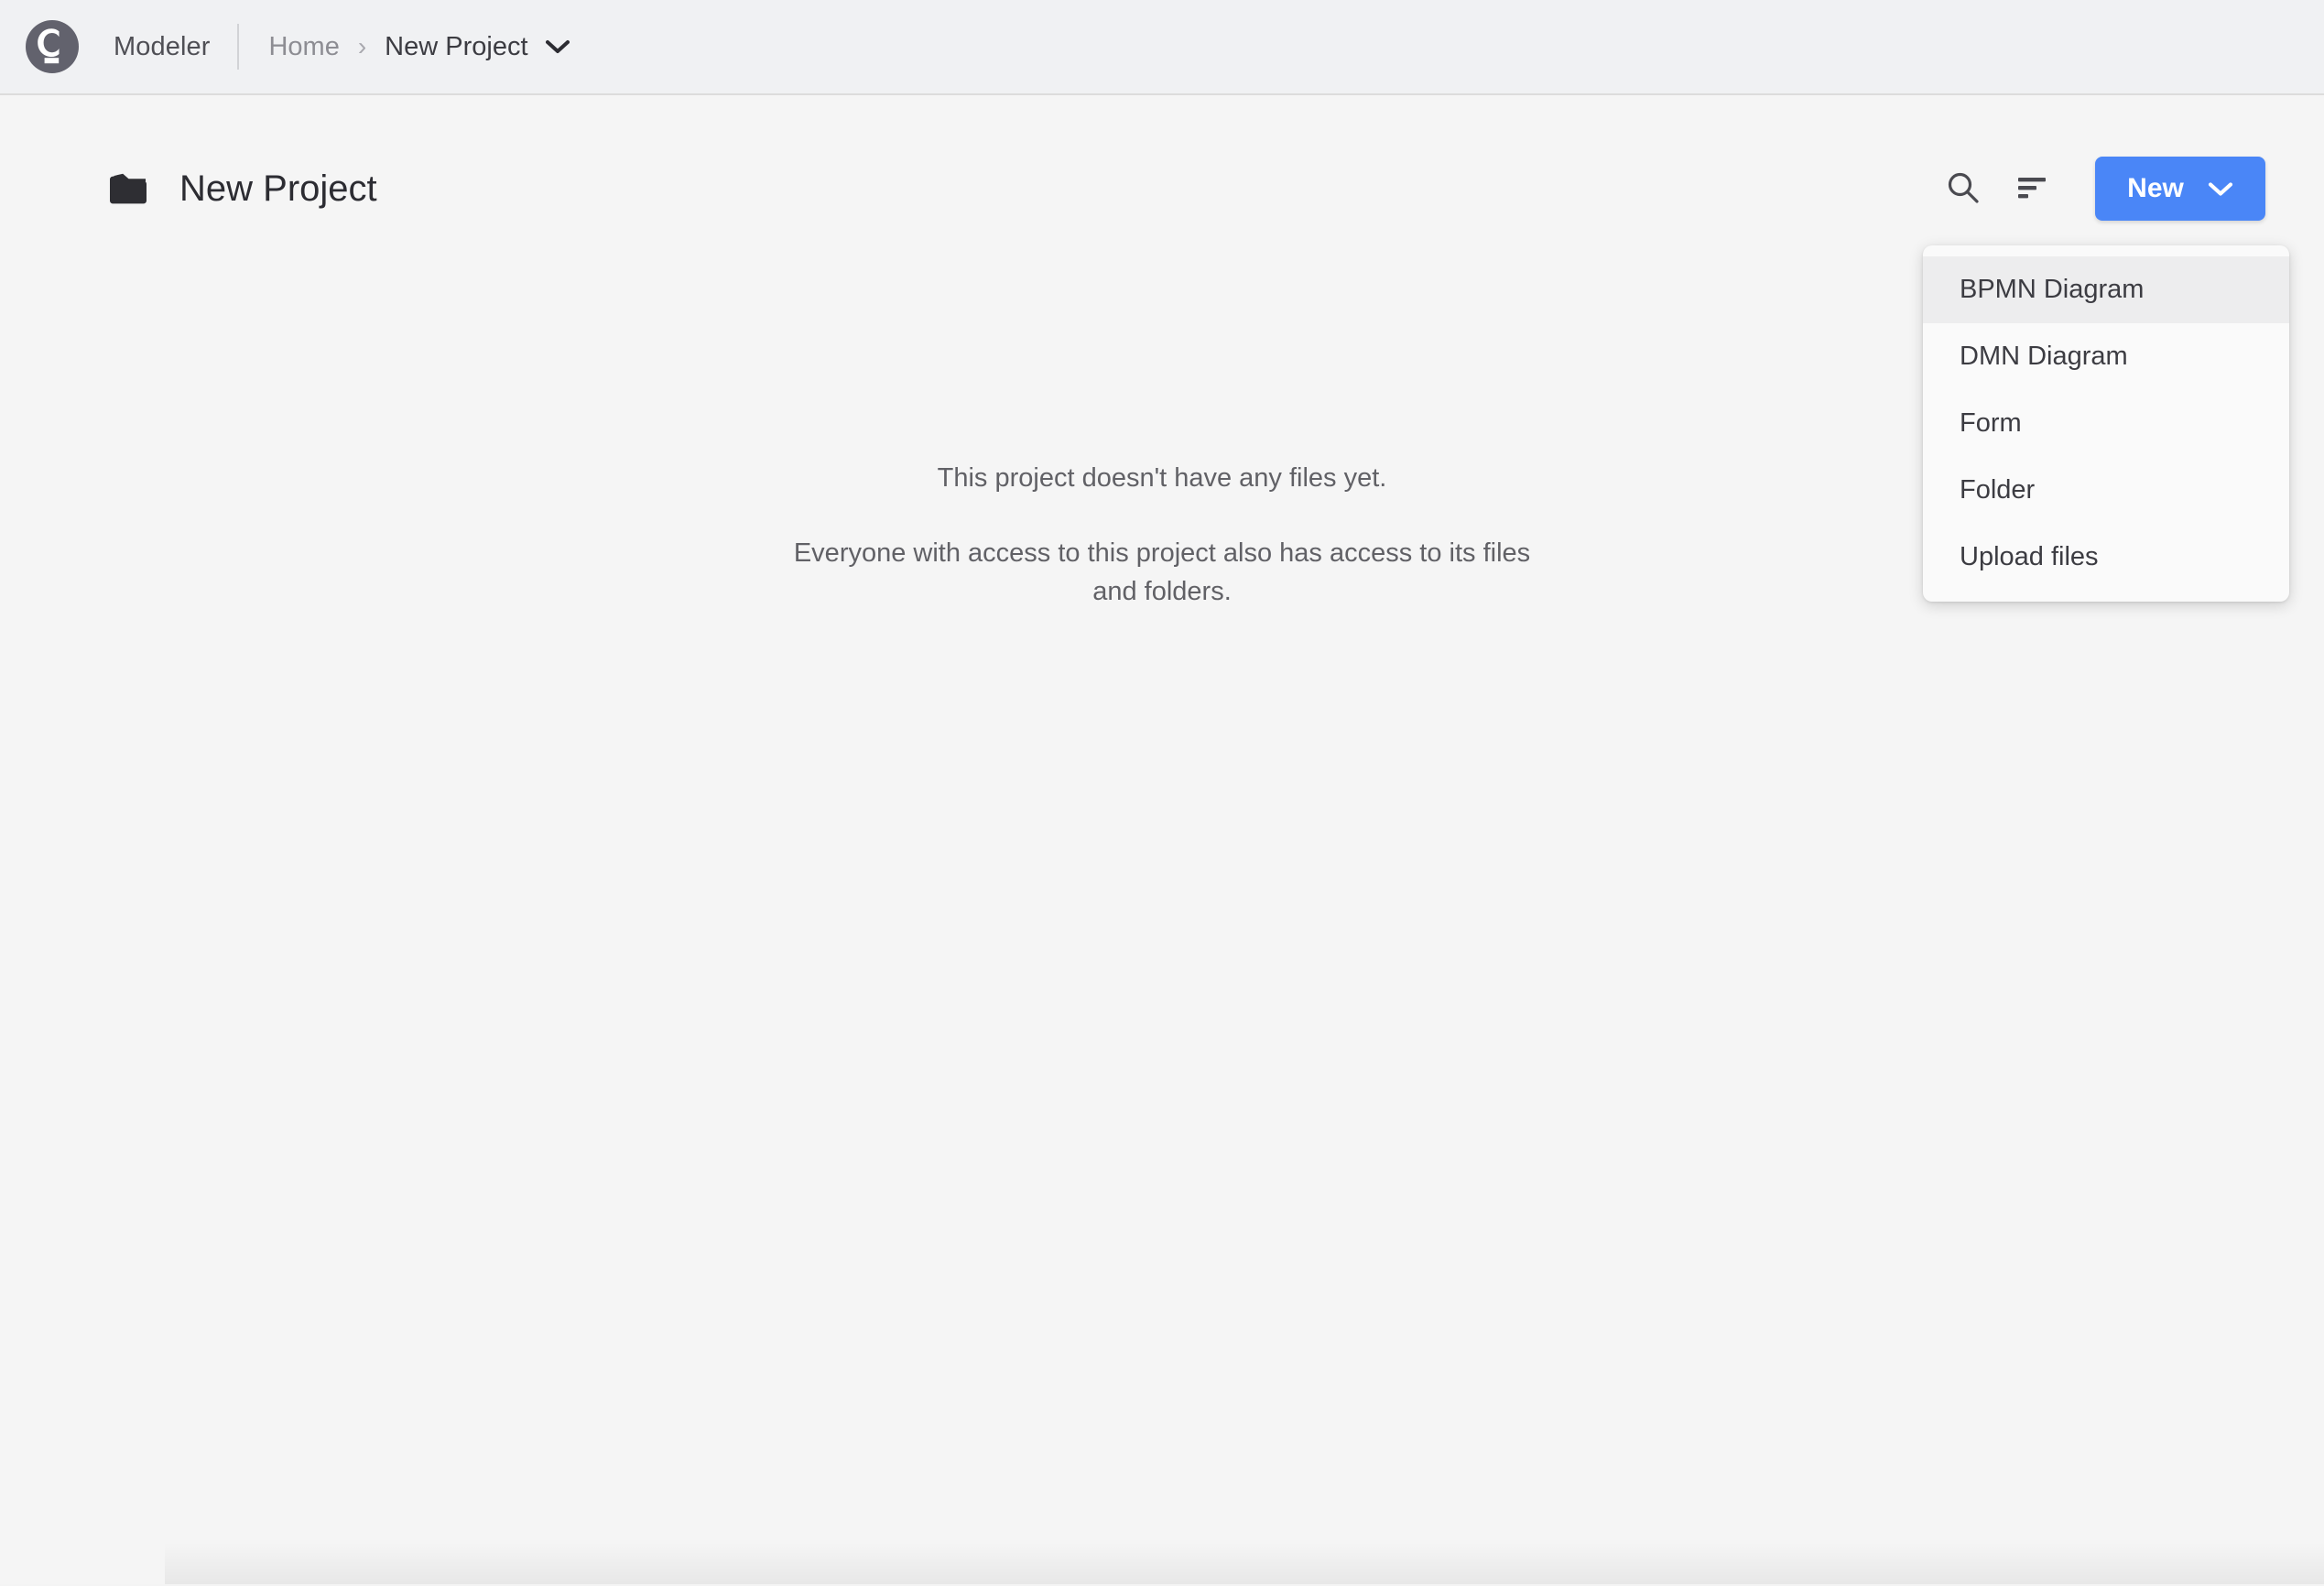 The width and height of the screenshot is (2324, 1586). I want to click on menu-item-label: Upload files, so click(2030, 556).